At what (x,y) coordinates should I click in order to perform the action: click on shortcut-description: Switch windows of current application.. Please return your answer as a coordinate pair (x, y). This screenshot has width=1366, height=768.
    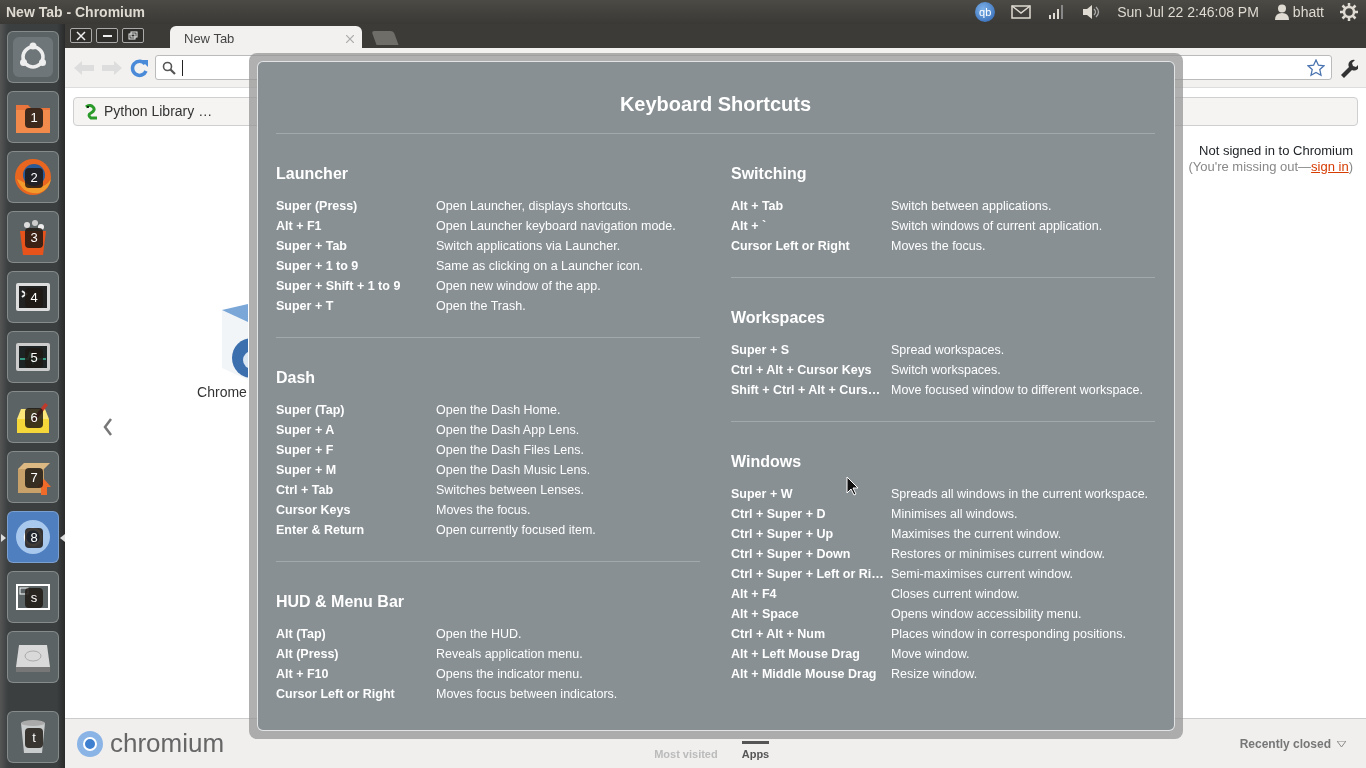
    Looking at the image, I should click on (997, 226).